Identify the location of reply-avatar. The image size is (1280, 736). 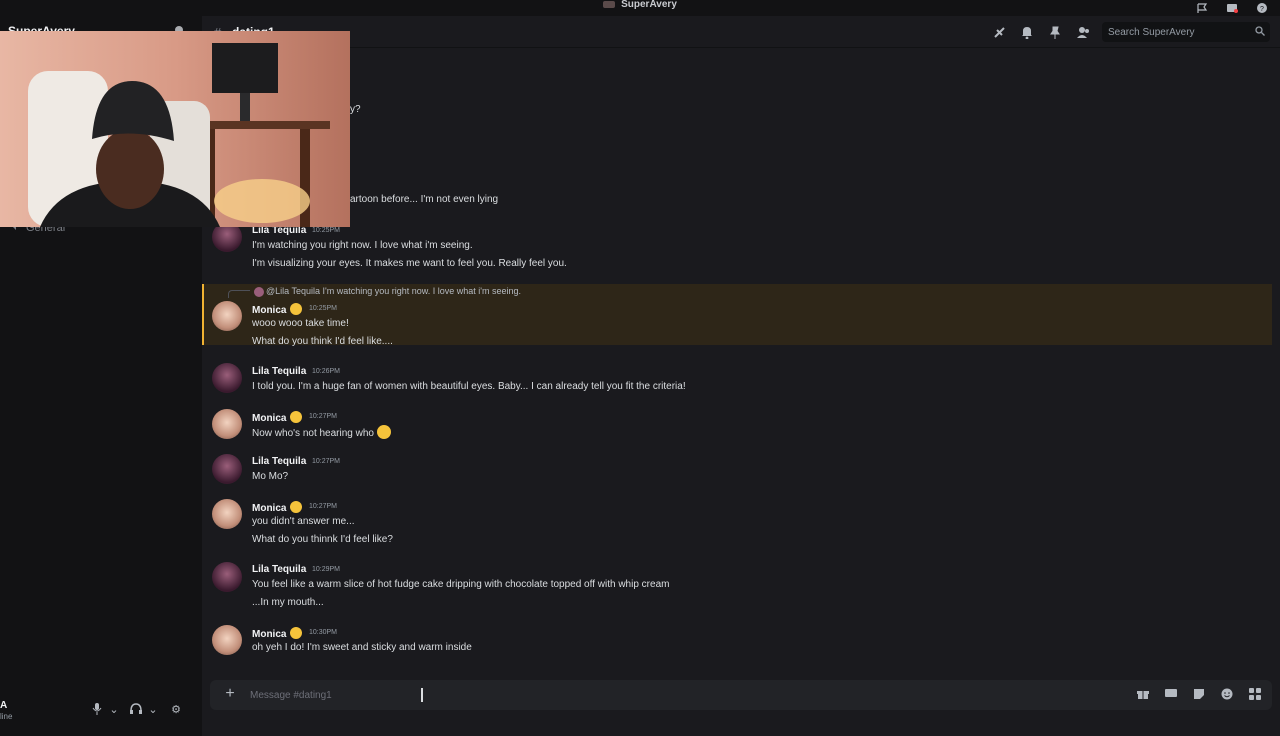
(259, 292).